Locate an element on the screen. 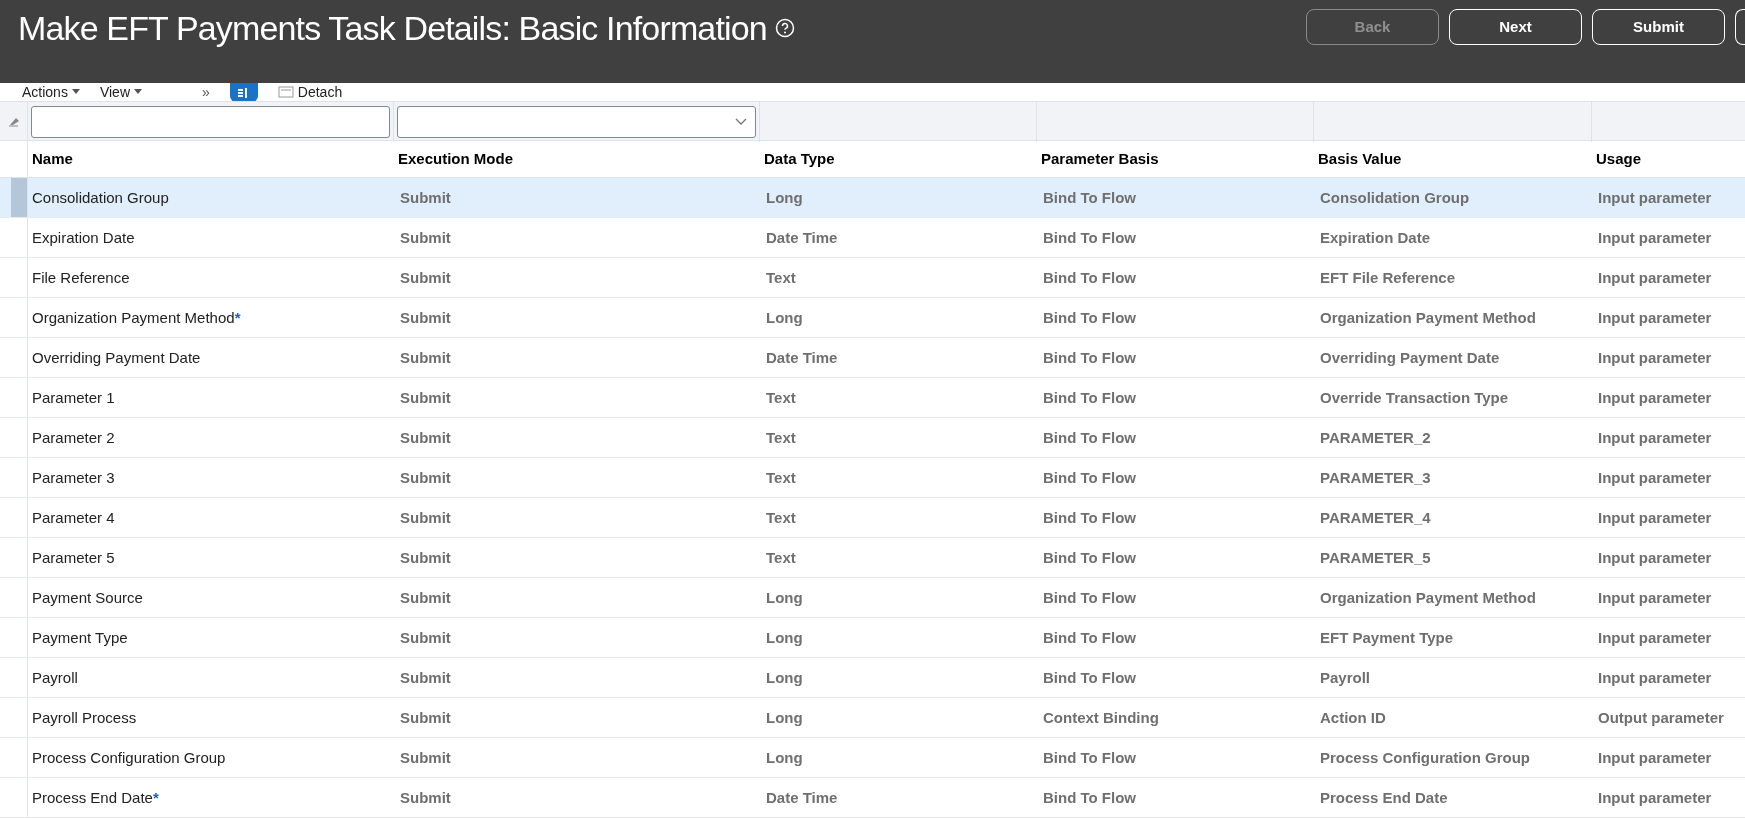 The height and width of the screenshot is (819, 1745). table-cell-text: Consolidation Group is located at coordinates (1395, 198).